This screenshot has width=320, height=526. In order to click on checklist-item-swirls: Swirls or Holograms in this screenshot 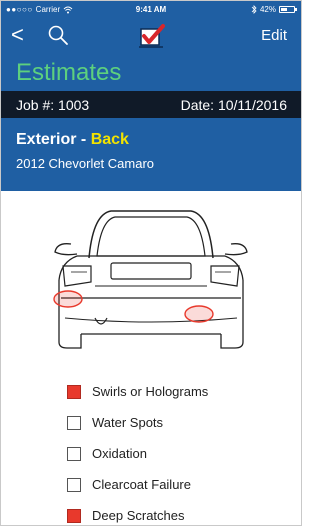, I will do `click(177, 391)`.